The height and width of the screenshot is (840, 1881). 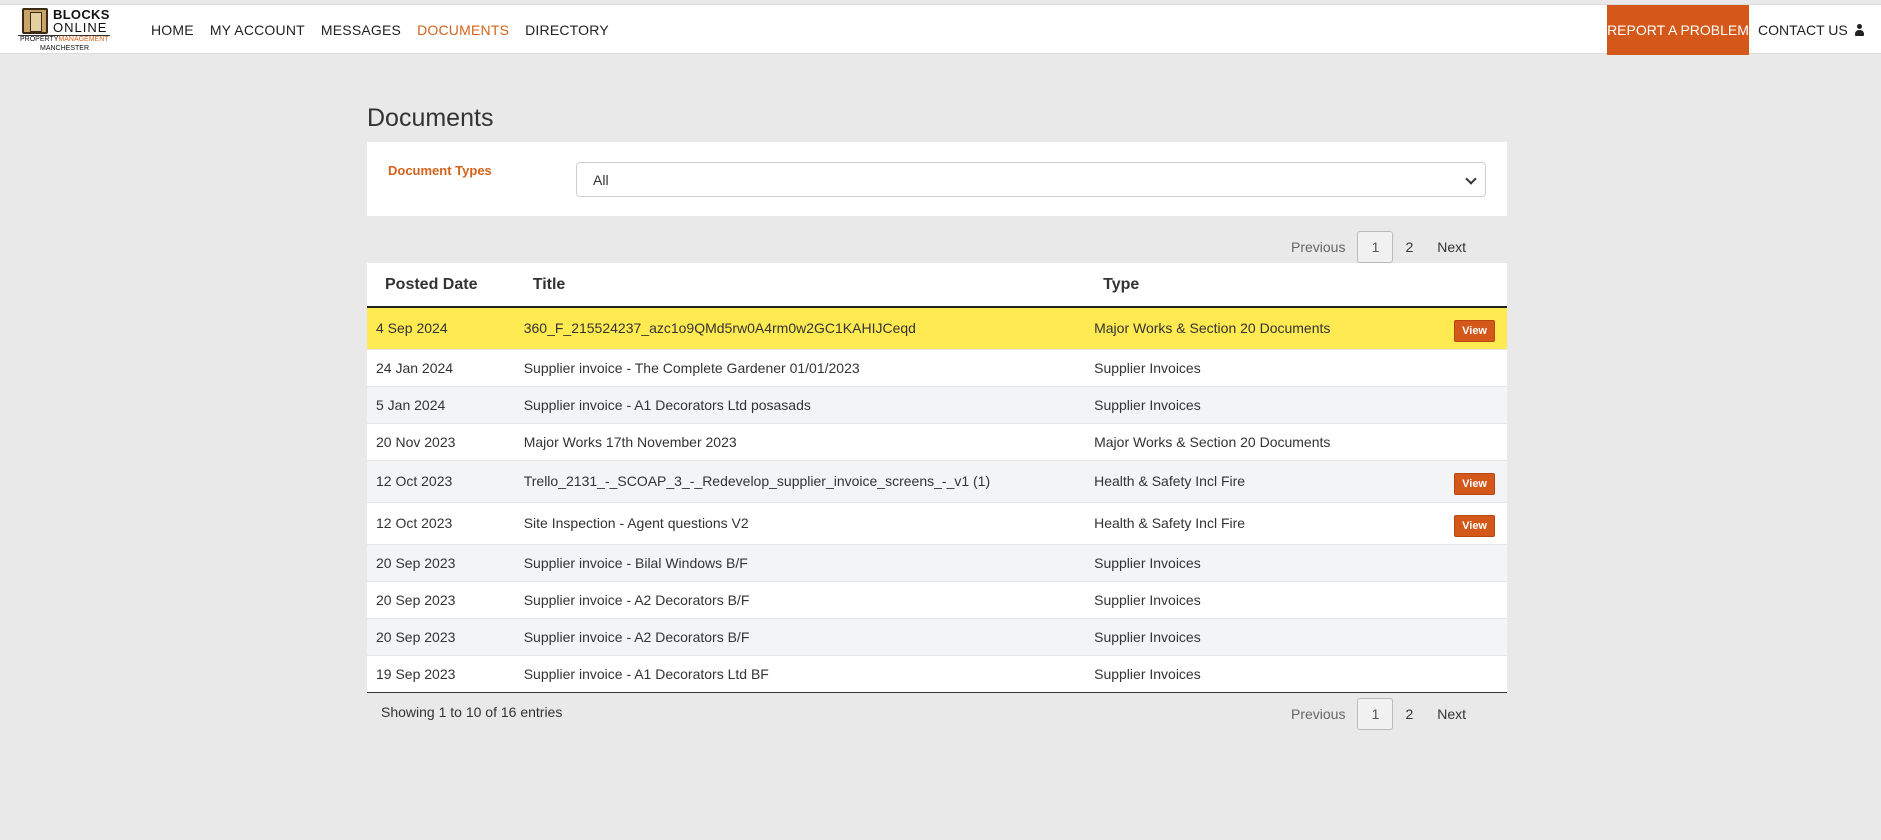 I want to click on filter-panel: Document Types All, so click(x=937, y=179).